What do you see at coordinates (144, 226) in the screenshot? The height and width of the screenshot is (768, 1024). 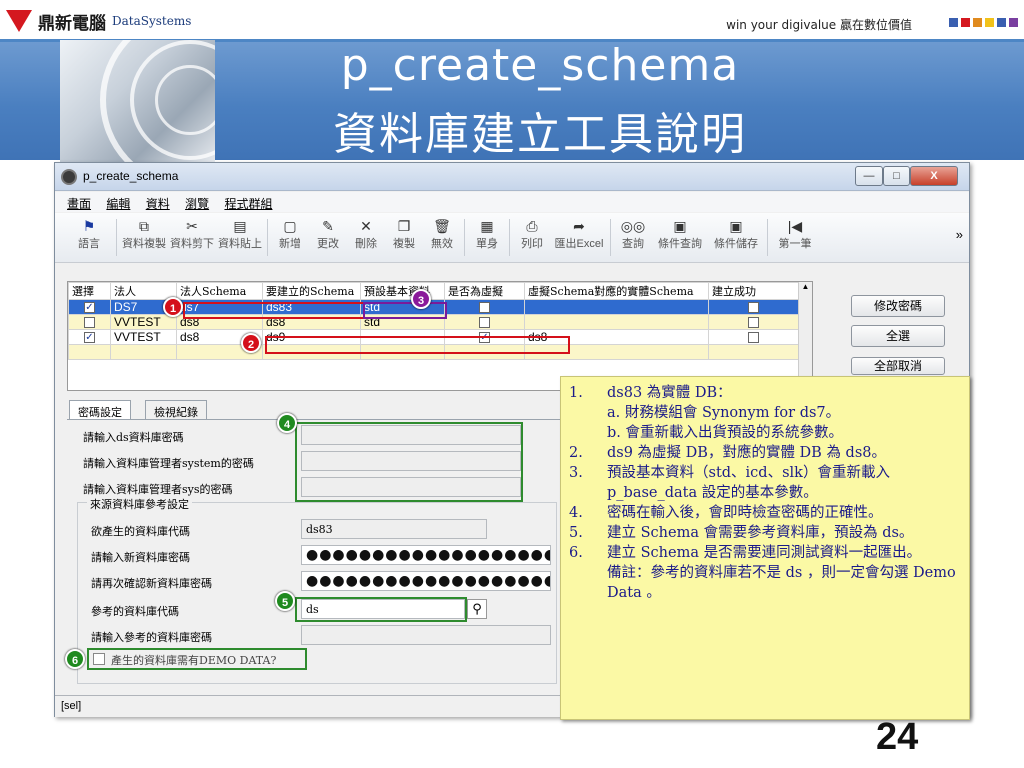 I see `copy-icon: ⧉` at bounding box center [144, 226].